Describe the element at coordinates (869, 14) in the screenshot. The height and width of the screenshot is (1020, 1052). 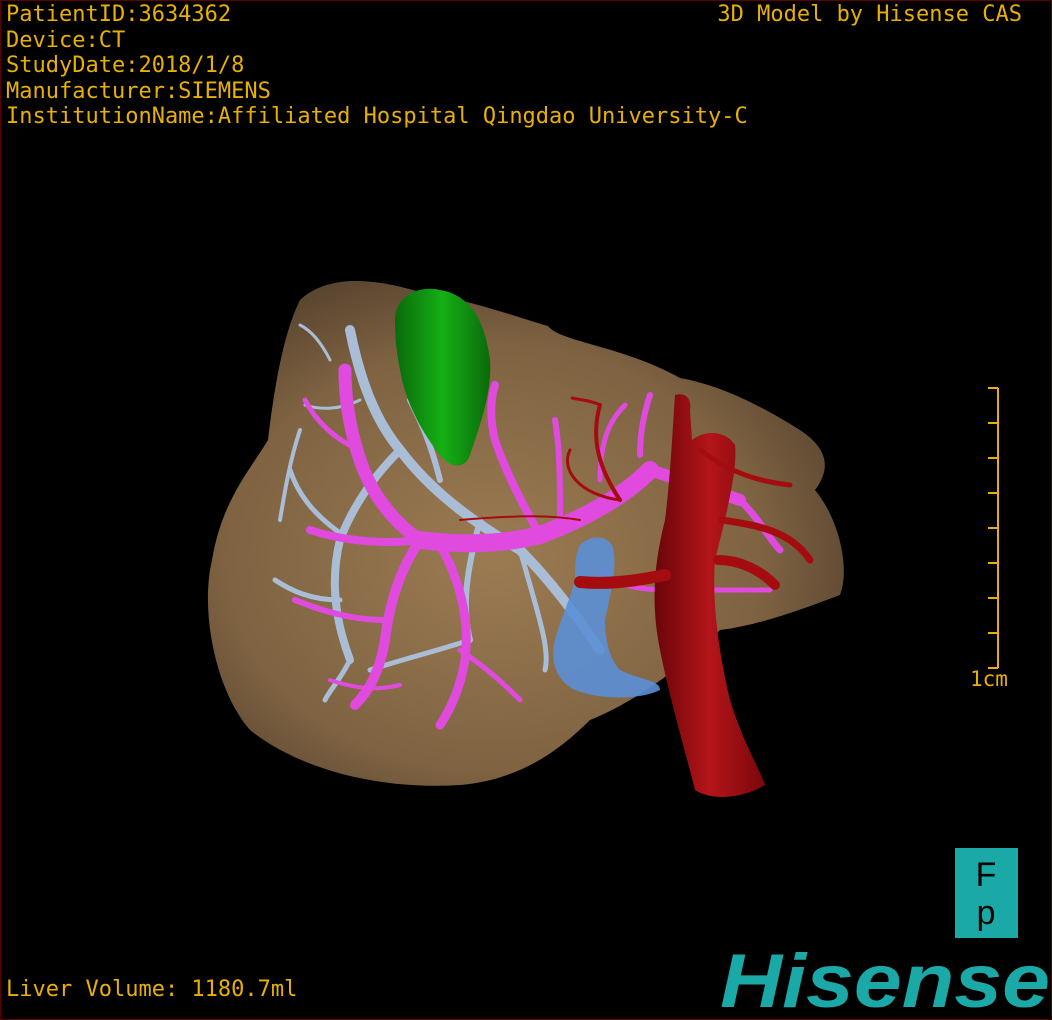
I see `model-credit-text: 3D Model by Hisense CAS` at that location.